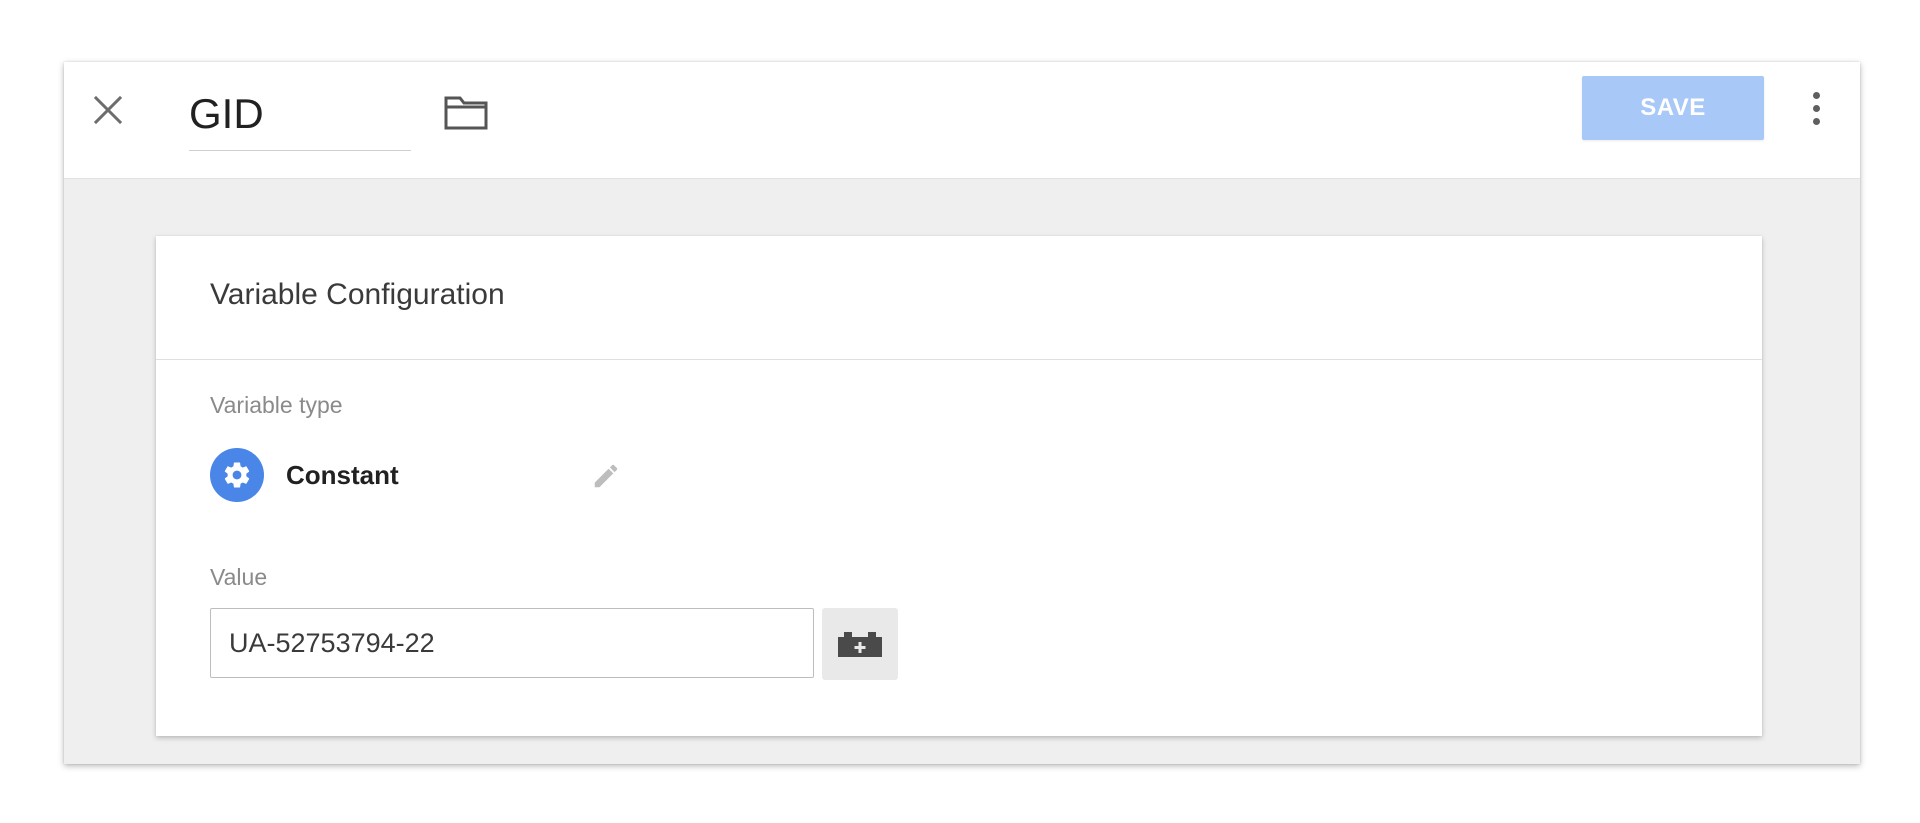 The image size is (1920, 823). I want to click on close-icon, so click(108, 110).